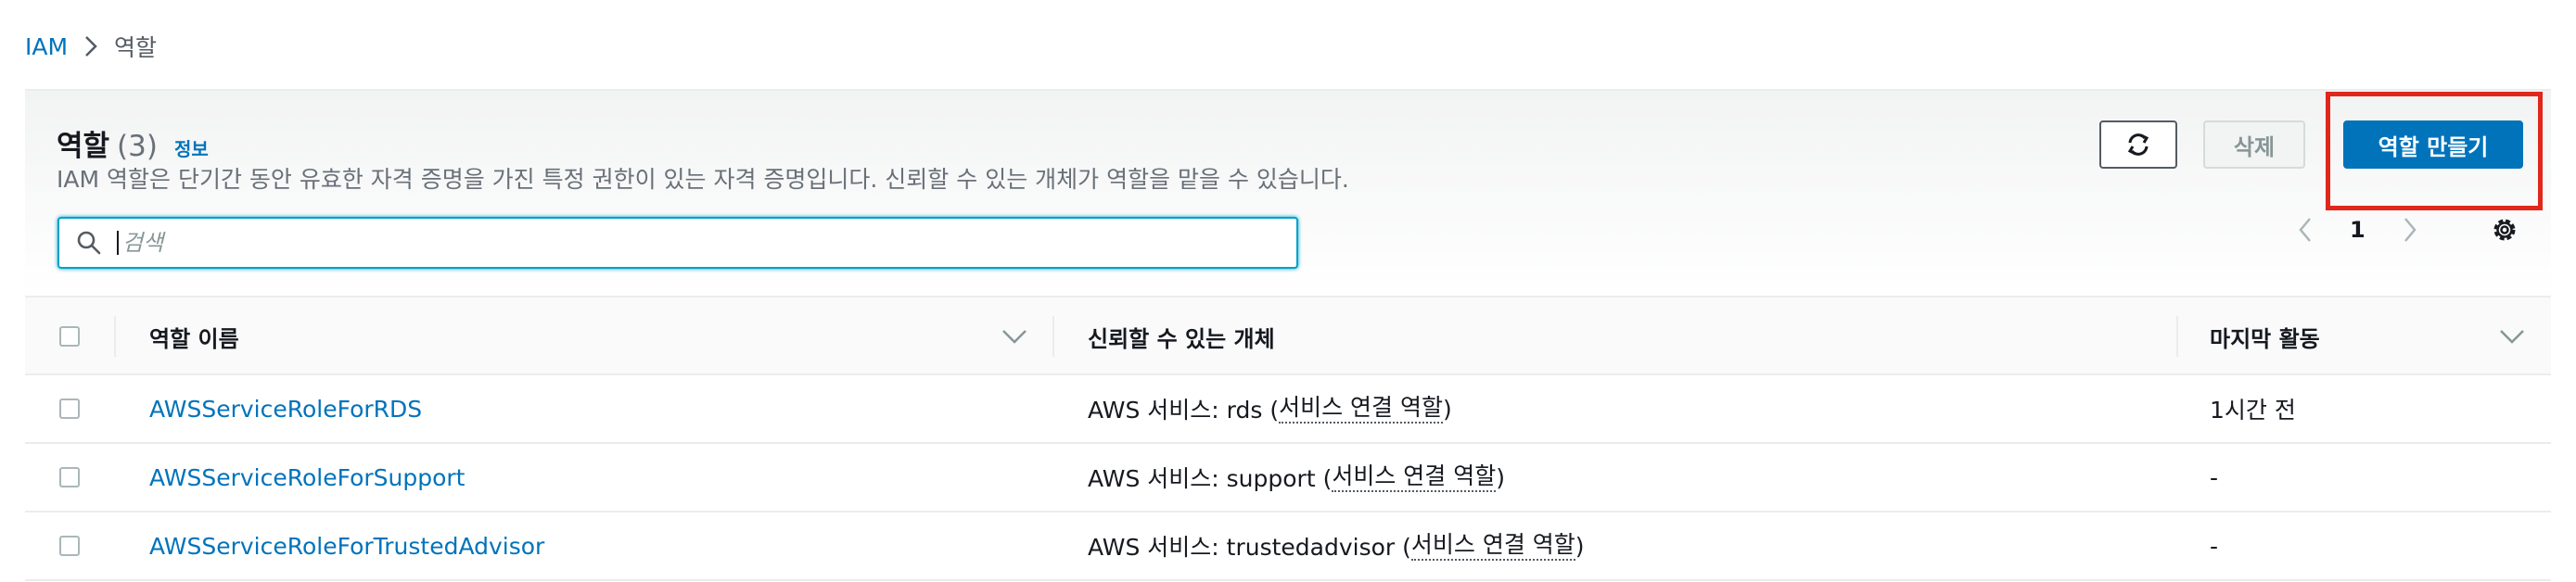  Describe the element at coordinates (2433, 144) in the screenshot. I see `create-role-button: 역할 만들기` at that location.